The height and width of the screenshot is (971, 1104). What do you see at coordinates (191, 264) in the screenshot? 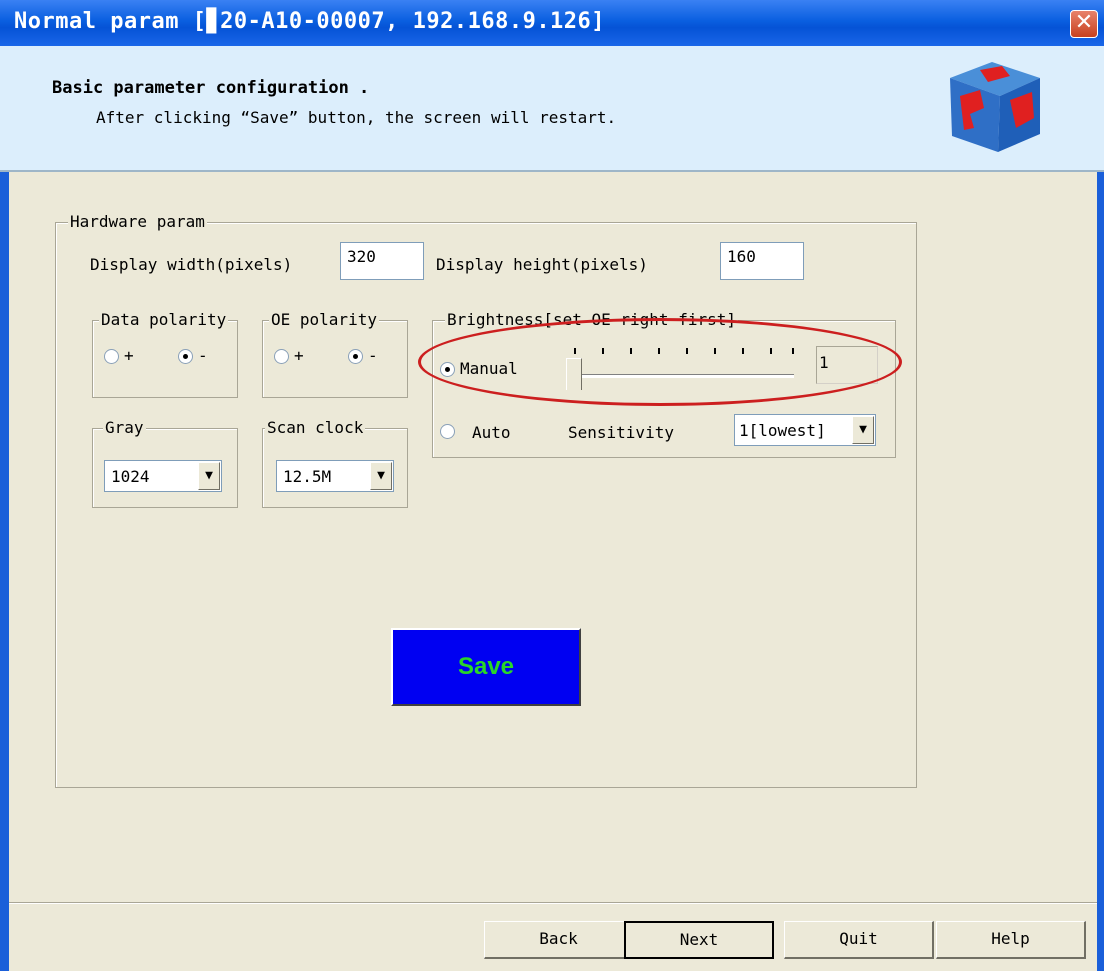
I see `display-width-label: Display width(pixels)` at bounding box center [191, 264].